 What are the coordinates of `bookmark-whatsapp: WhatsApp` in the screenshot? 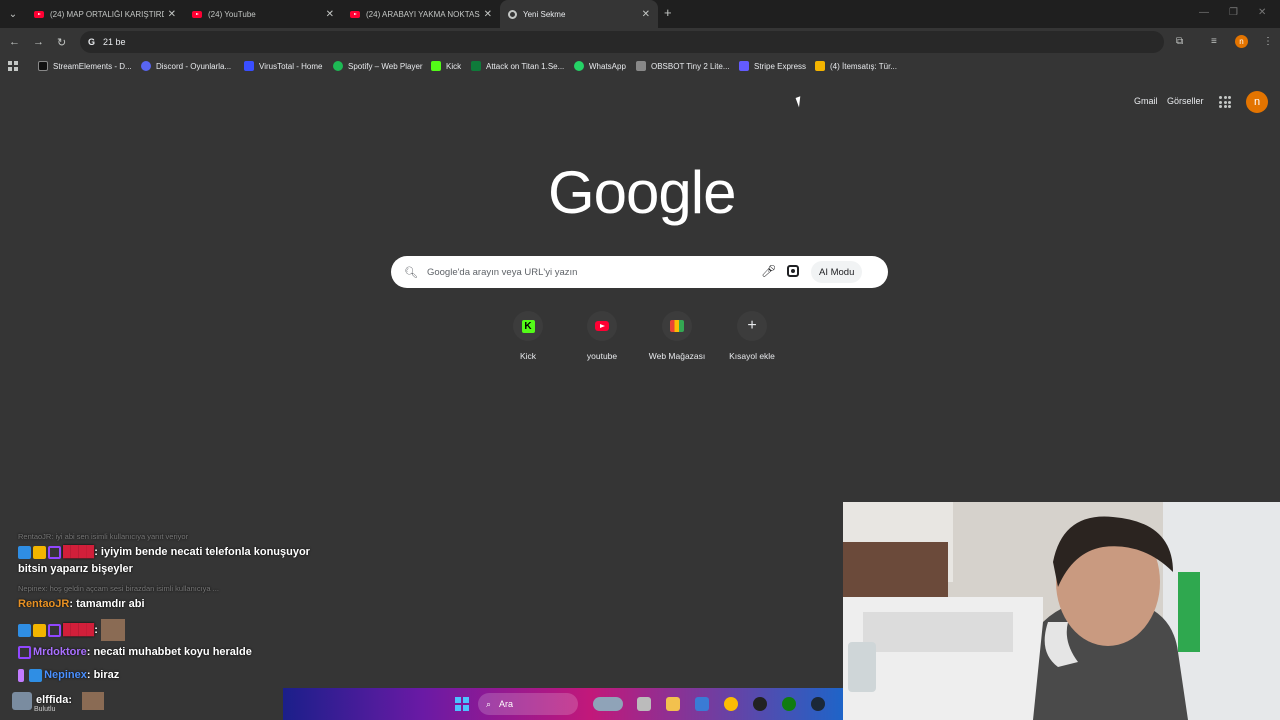 It's located at (600, 66).